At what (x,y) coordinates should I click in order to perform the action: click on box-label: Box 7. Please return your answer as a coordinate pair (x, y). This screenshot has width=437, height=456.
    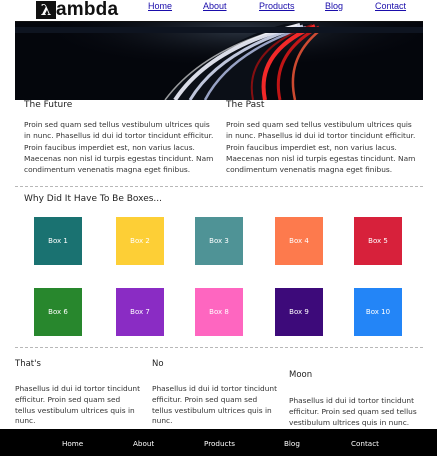
    Looking at the image, I should click on (140, 312).